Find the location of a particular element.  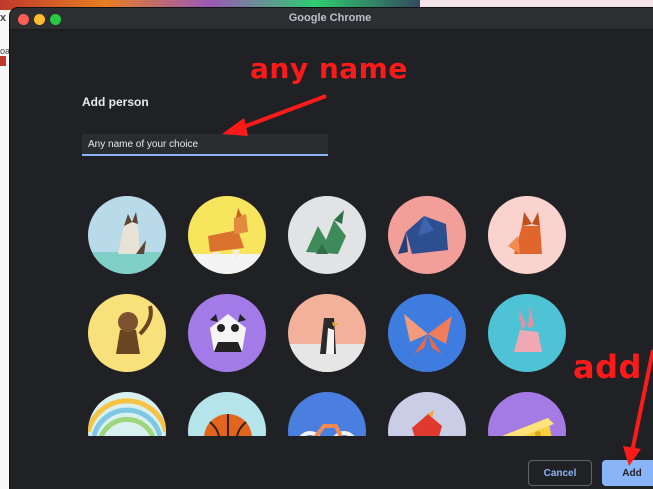

avatar-dragon is located at coordinates (327, 235).